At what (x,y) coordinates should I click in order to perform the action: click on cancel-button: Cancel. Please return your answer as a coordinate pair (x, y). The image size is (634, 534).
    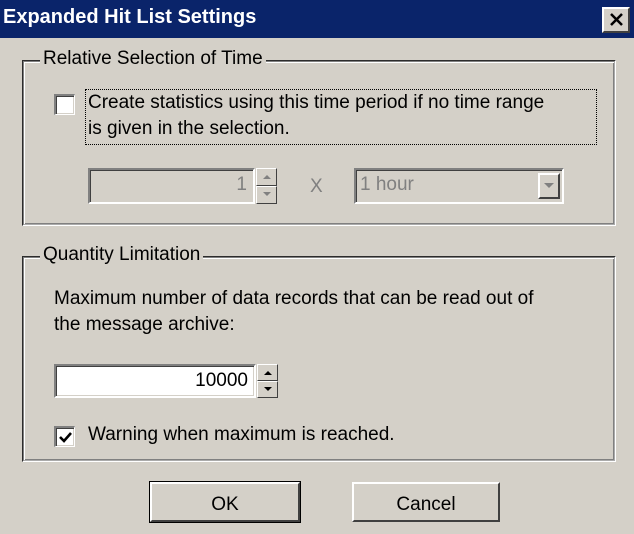
    Looking at the image, I should click on (426, 502).